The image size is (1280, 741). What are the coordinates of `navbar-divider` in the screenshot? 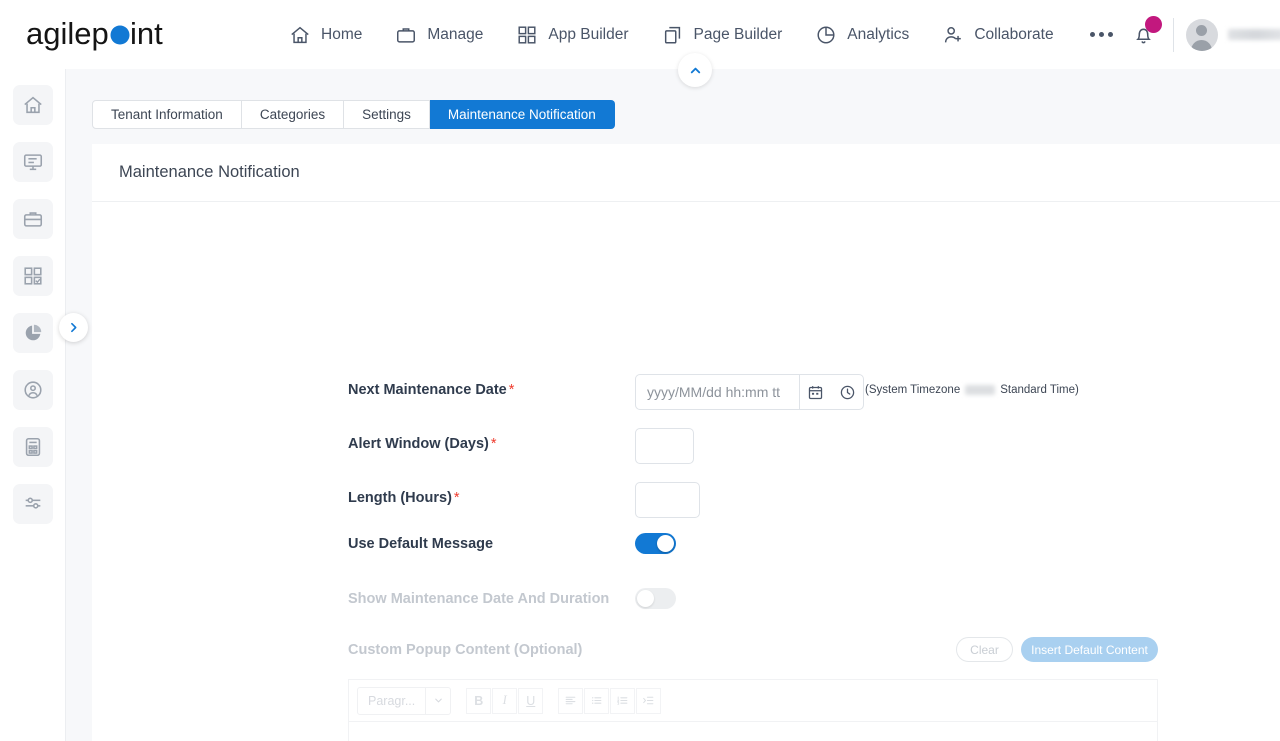 It's located at (1173, 34).